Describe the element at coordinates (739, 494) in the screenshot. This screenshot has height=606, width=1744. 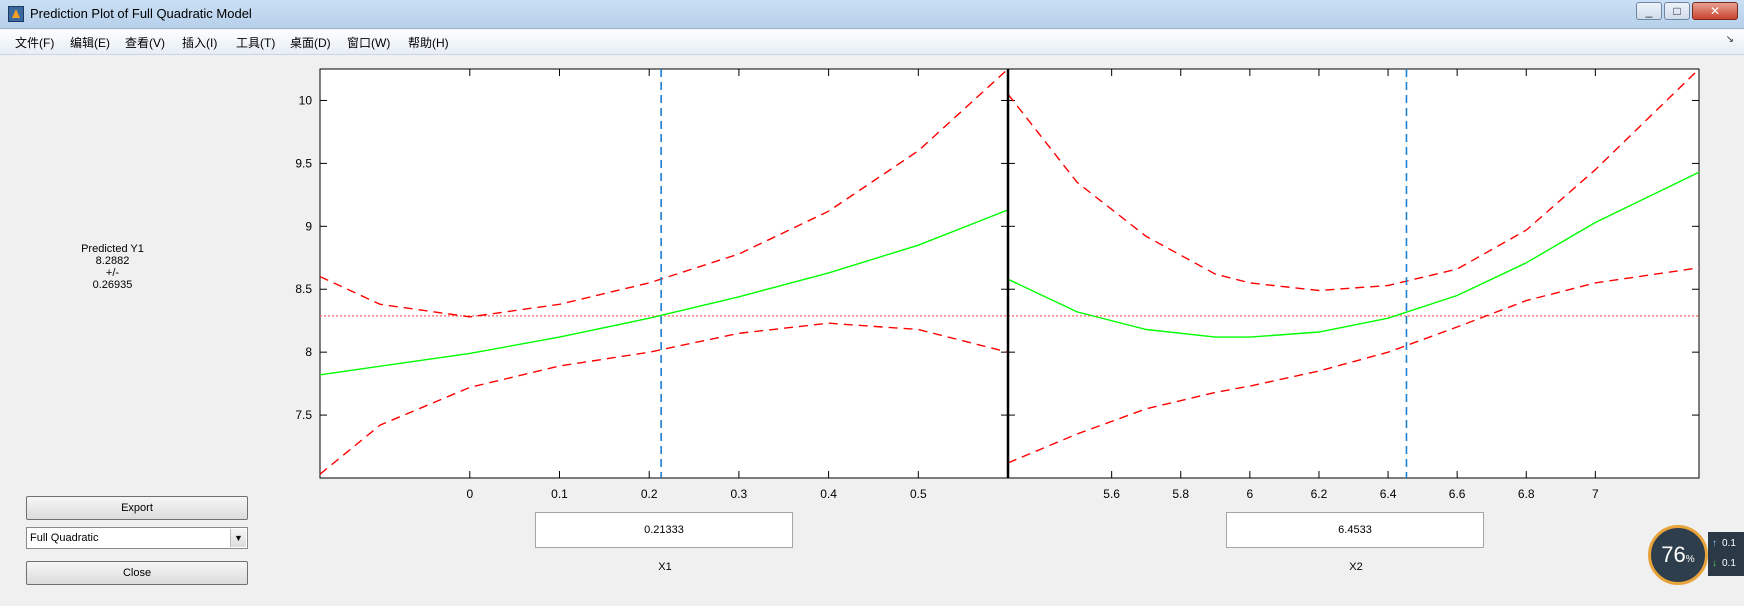
I see `panel1-x-tick-label: 0.3` at that location.